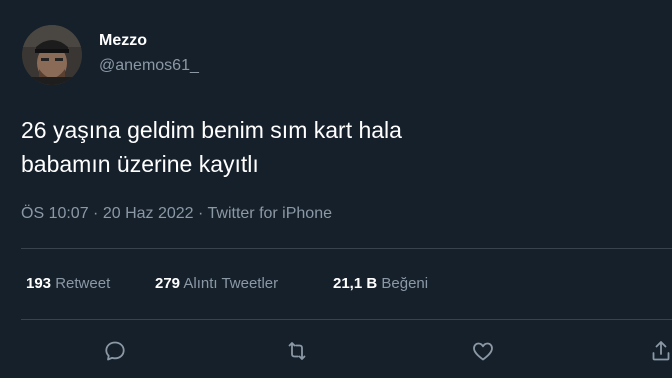 The width and height of the screenshot is (672, 378). What do you see at coordinates (211, 130) in the screenshot?
I see `tweet-text-line: 26 yaşına geldim benim sım kart hala` at bounding box center [211, 130].